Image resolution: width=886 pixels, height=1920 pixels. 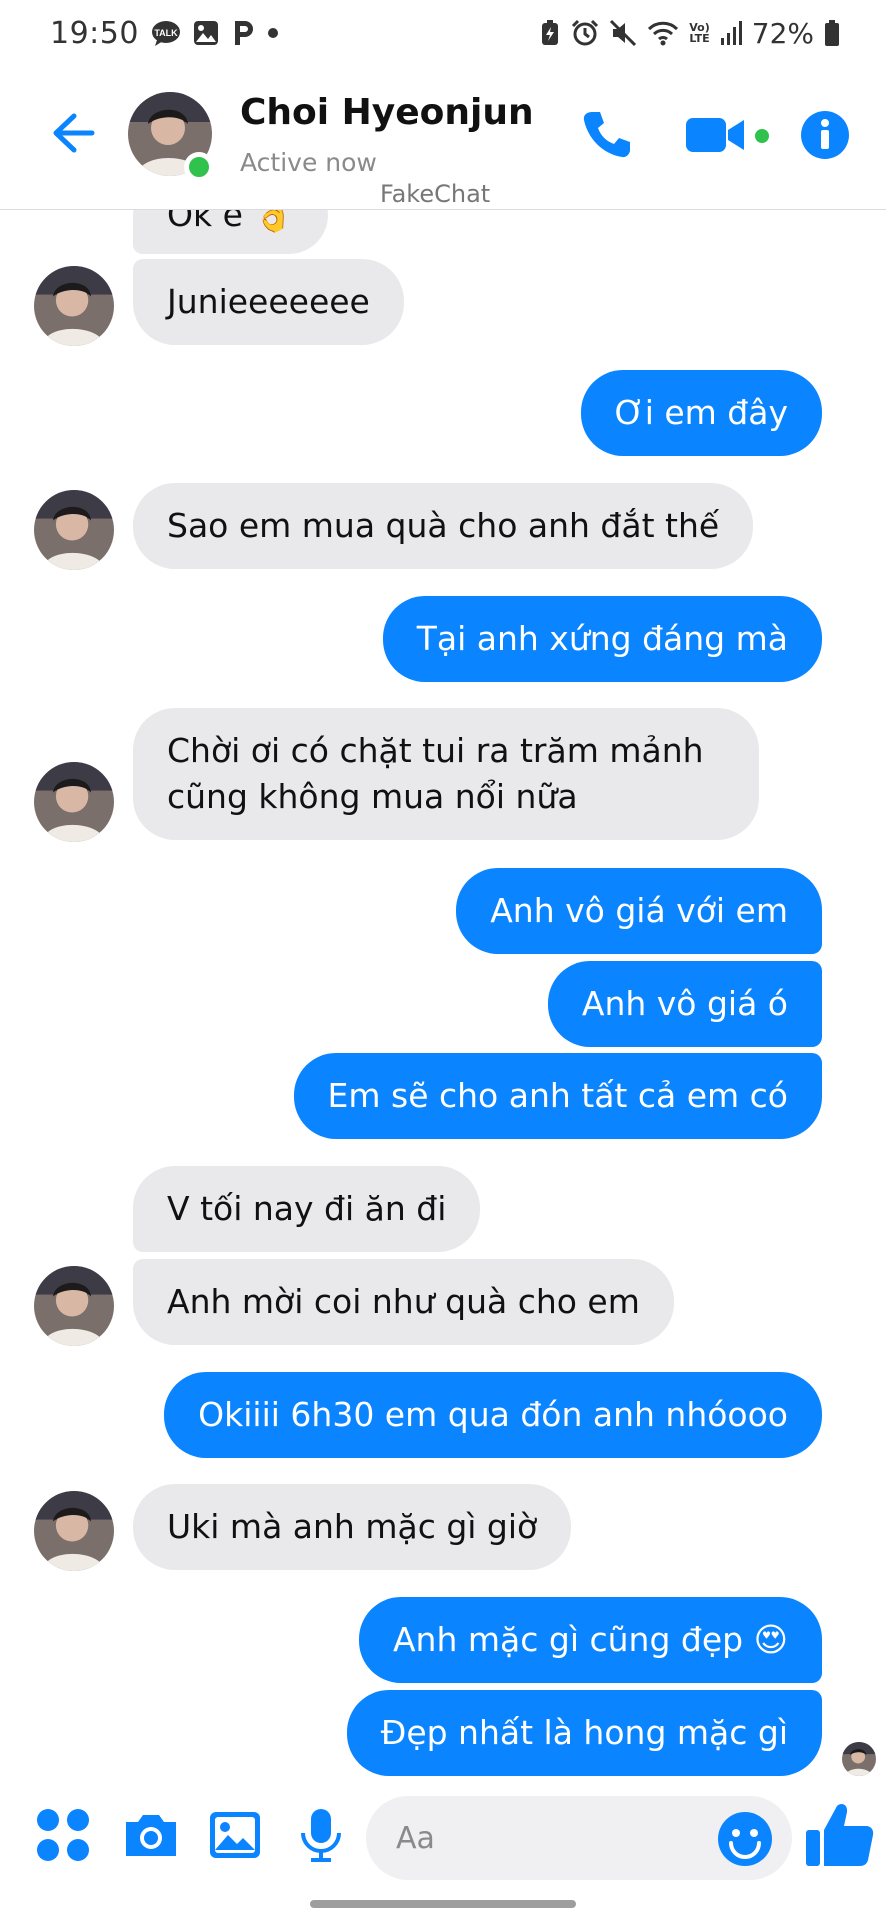 I want to click on mute-icon, so click(x=623, y=33).